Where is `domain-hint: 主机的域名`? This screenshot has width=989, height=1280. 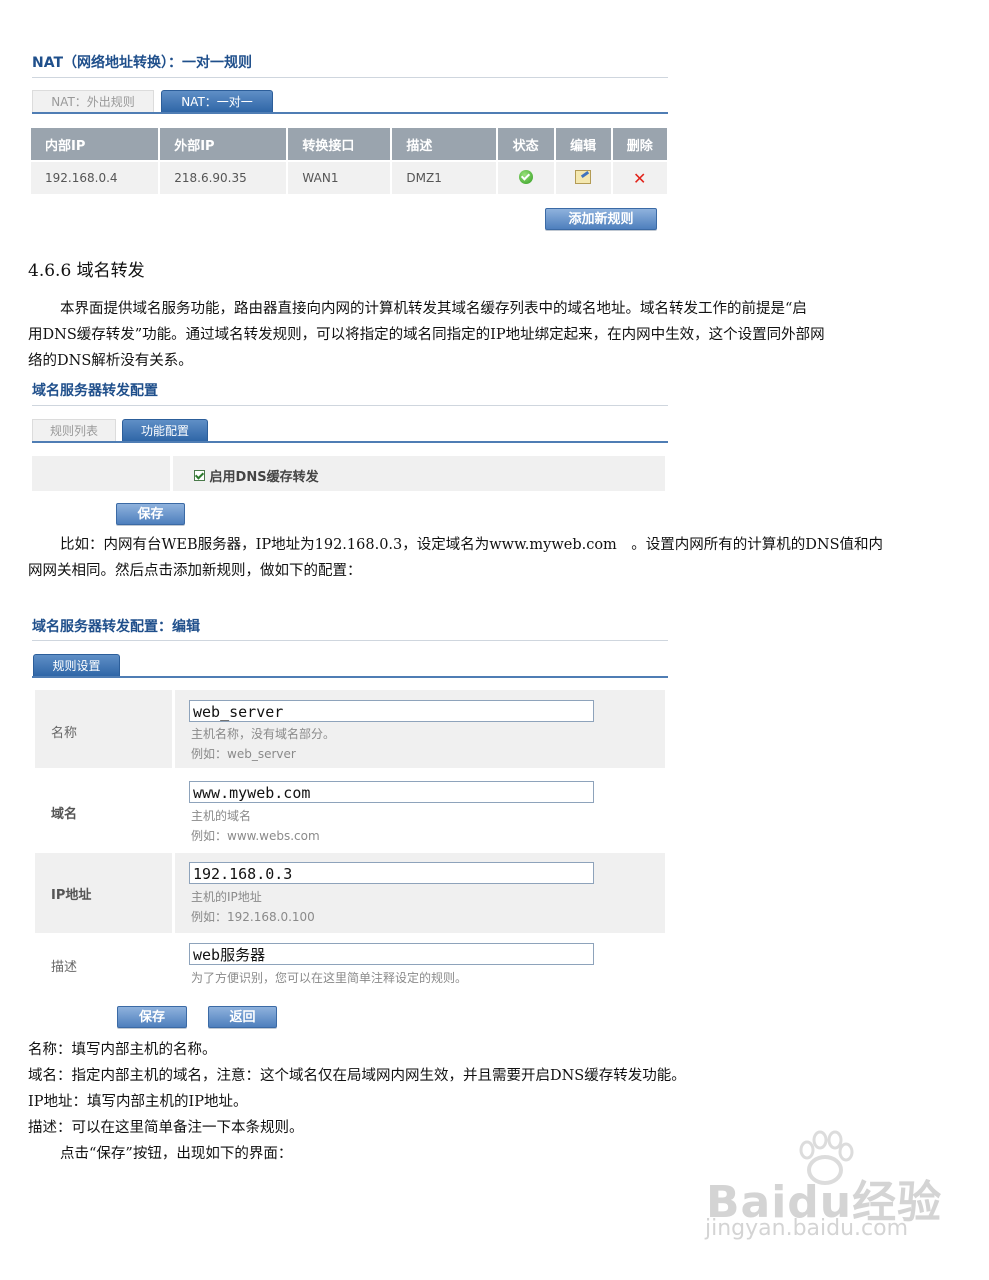 domain-hint: 主机的域名 is located at coordinates (221, 816).